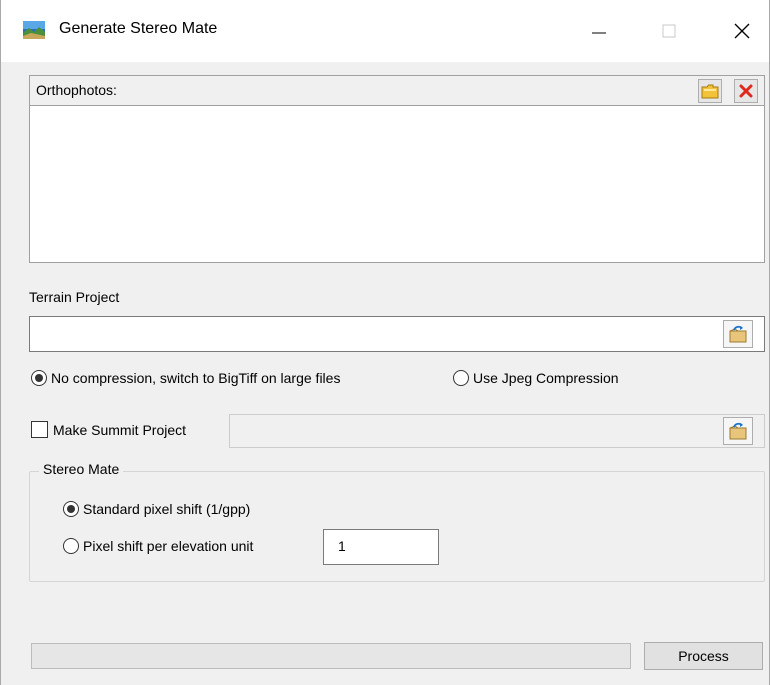 The width and height of the screenshot is (770, 685). I want to click on make-summit-project-checkbox: Make Summit Project, so click(108, 429).